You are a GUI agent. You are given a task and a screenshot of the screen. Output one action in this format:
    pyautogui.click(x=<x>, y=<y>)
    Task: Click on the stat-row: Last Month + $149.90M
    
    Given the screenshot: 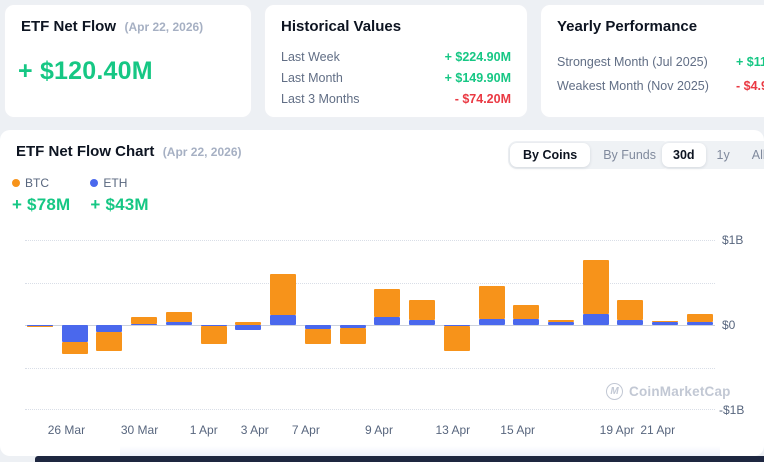 What is the action you would take?
    pyautogui.click(x=396, y=77)
    